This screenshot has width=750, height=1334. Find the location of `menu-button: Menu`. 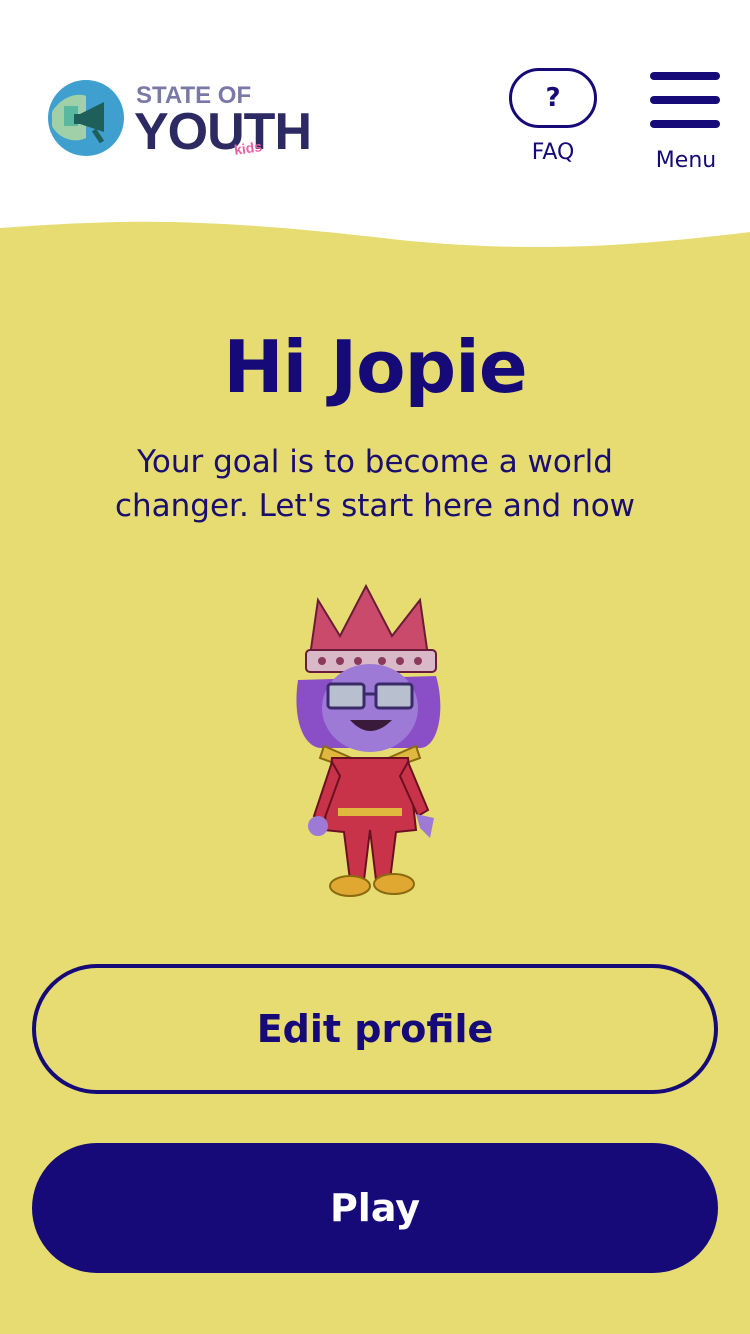

menu-button: Menu is located at coordinates (686, 122).